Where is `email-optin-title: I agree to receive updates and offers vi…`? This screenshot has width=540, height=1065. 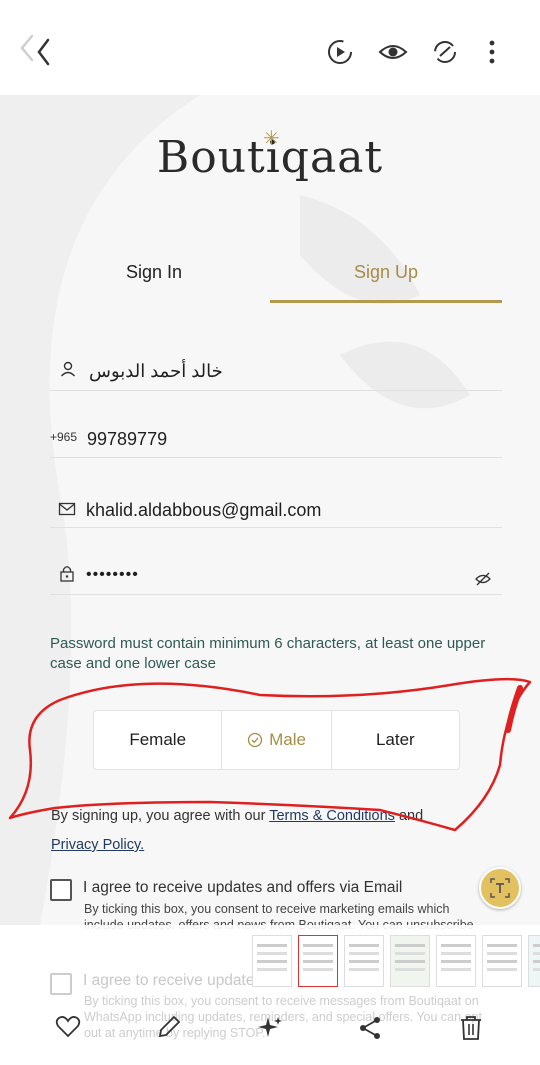 email-optin-title: I agree to receive updates and offers vi… is located at coordinates (243, 887).